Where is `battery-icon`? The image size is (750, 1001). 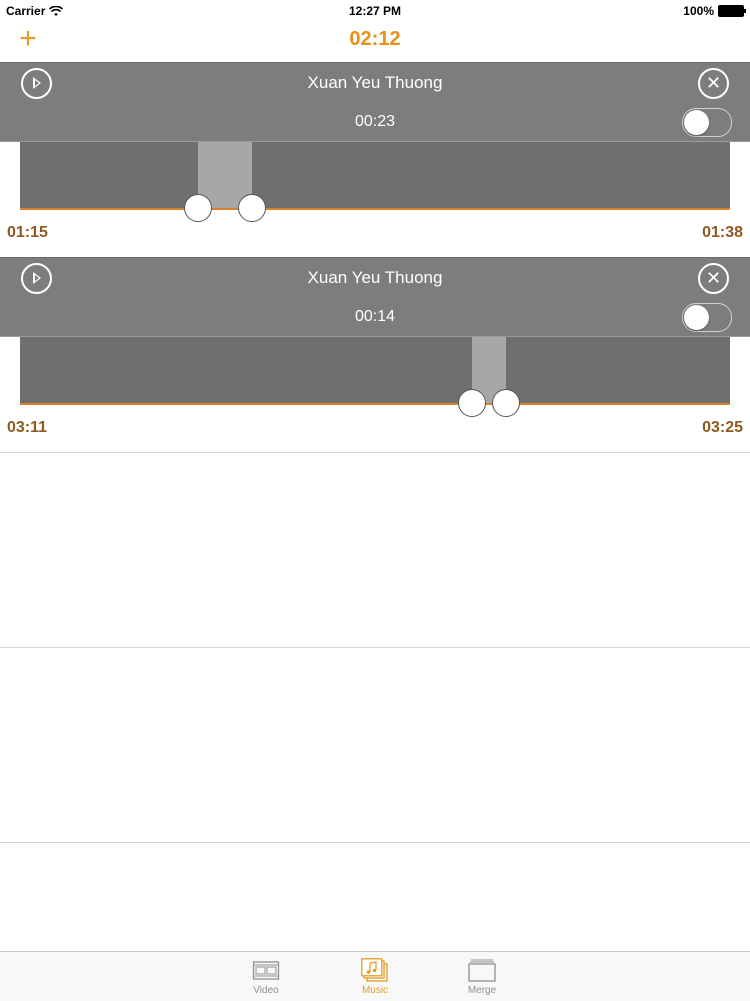
battery-icon is located at coordinates (732, 11).